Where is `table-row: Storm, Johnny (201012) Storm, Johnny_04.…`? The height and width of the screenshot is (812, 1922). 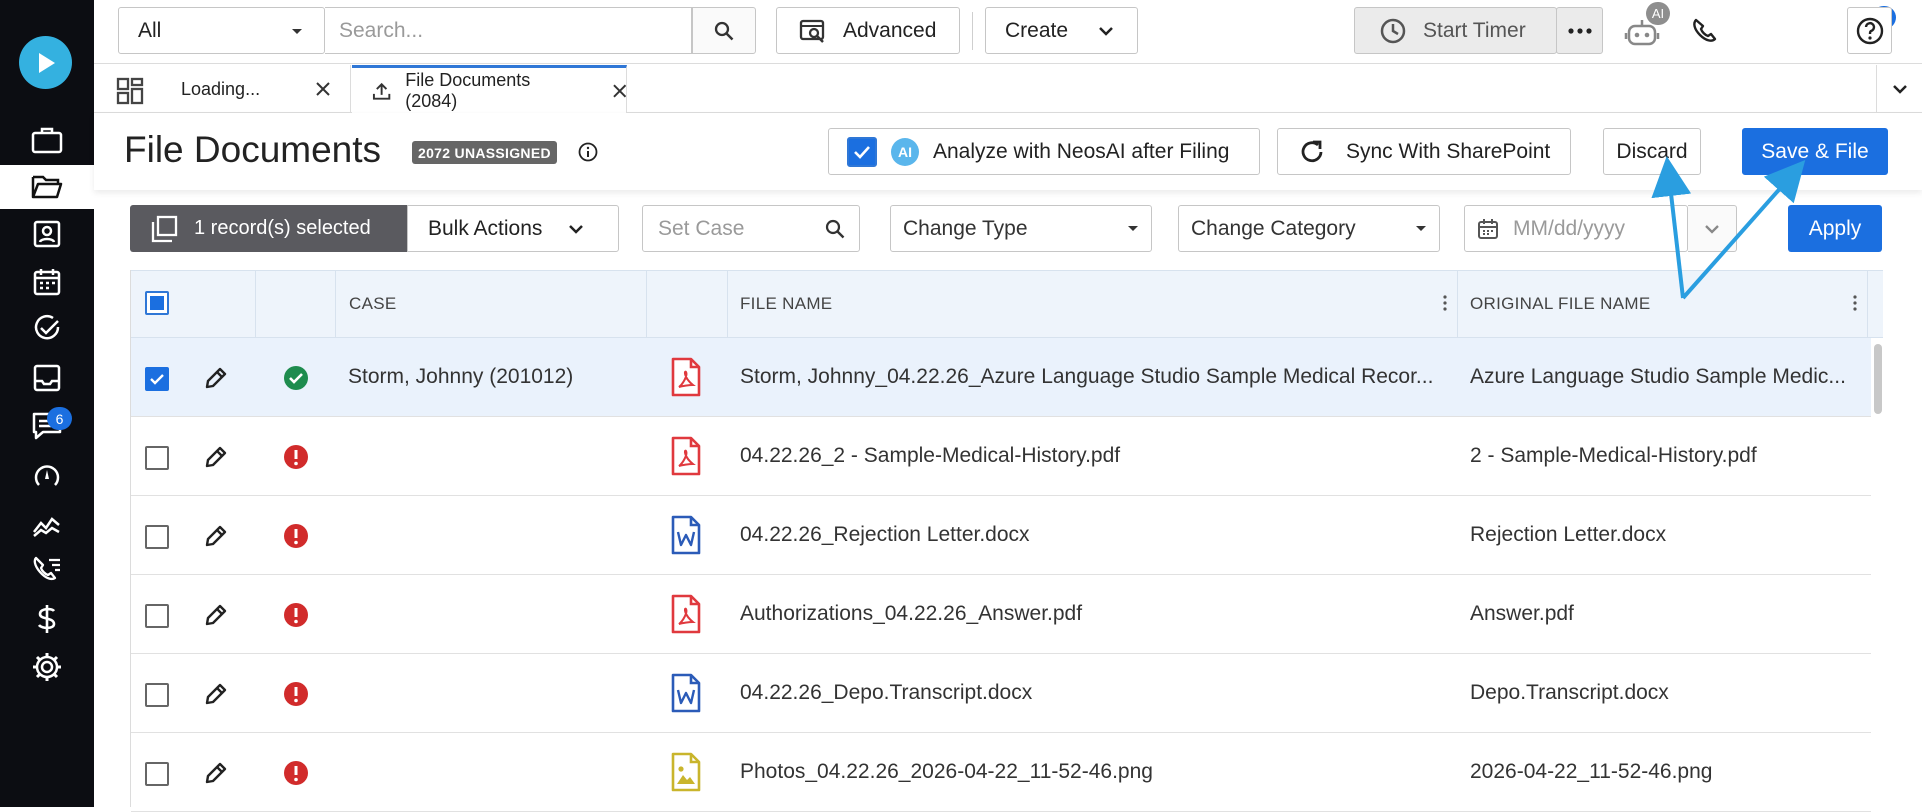
table-row: Storm, Johnny (201012) Storm, Johnny_04.… is located at coordinates (1001, 377).